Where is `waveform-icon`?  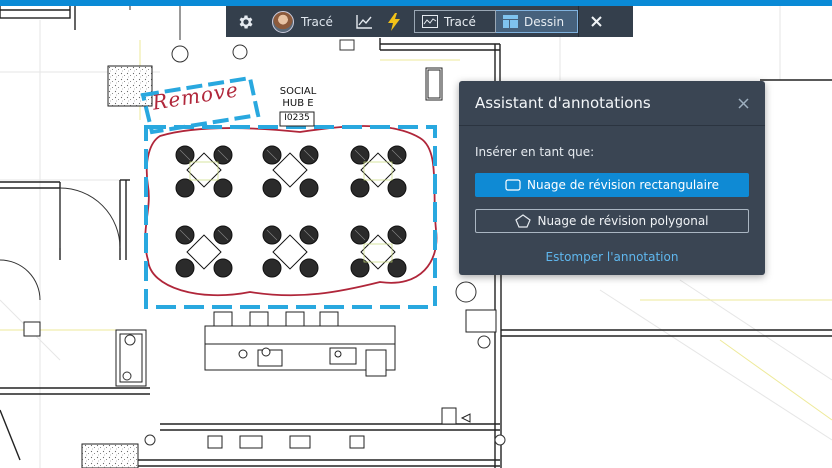
waveform-icon is located at coordinates (430, 21).